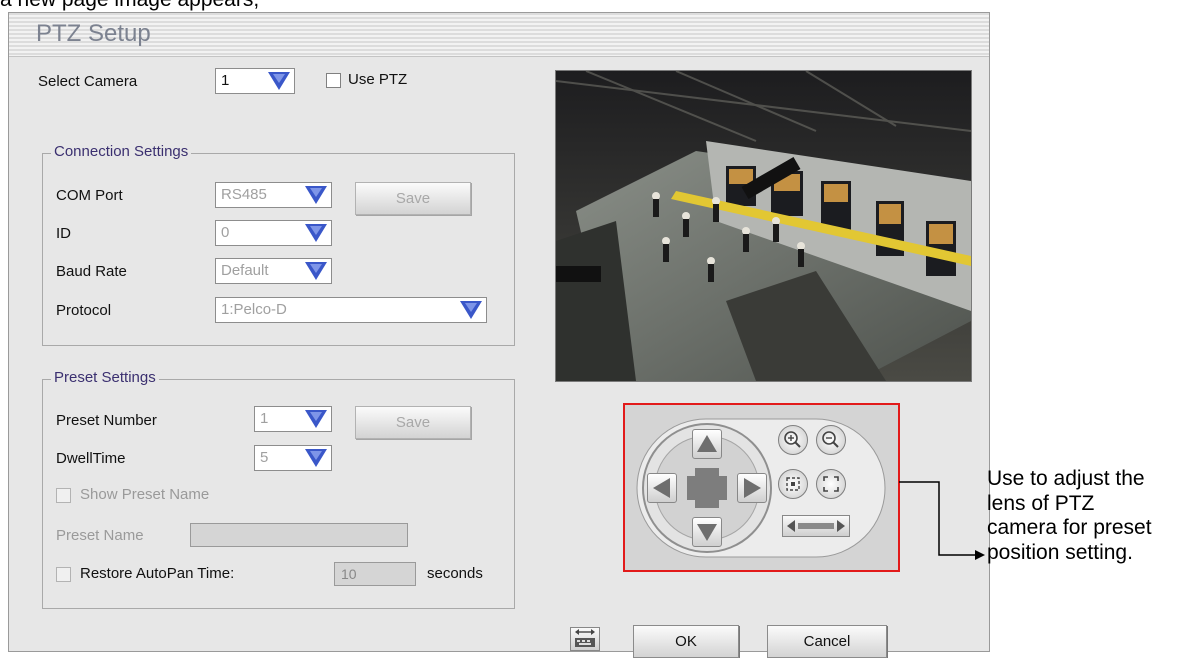 The height and width of the screenshot is (658, 1199). What do you see at coordinates (63, 495) in the screenshot?
I see `show-preset-name-checkbox` at bounding box center [63, 495].